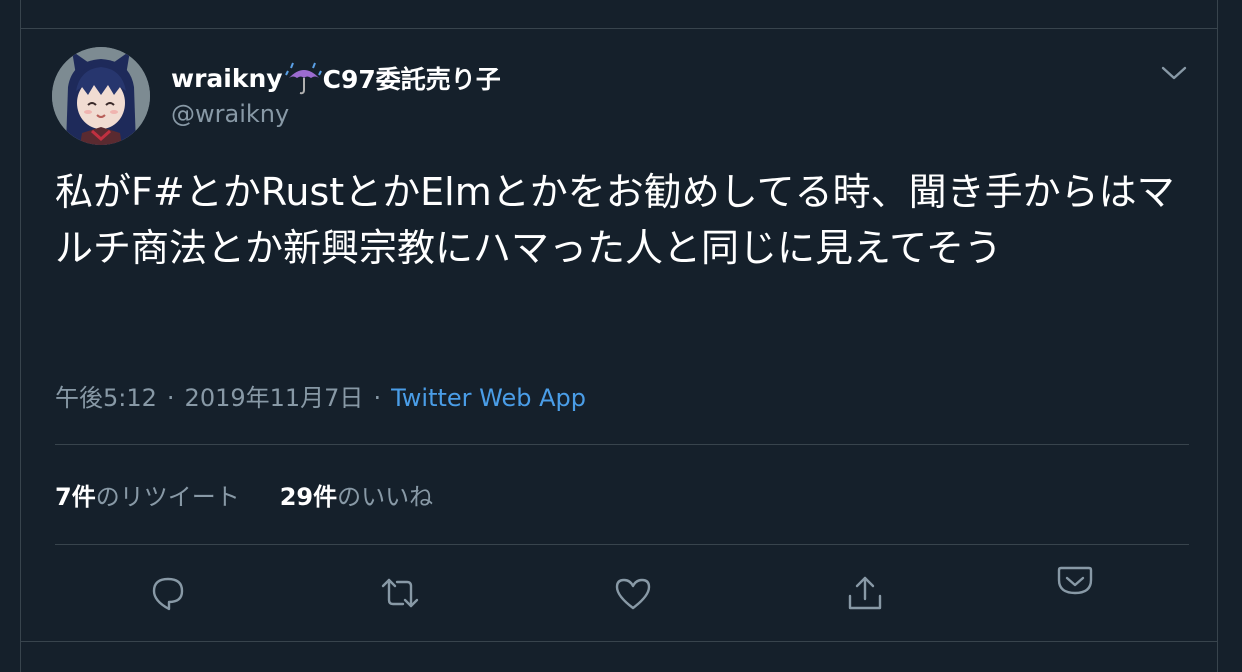 This screenshot has width=1242, height=672. I want to click on tweet-stats: 7件のリツイート 29件のいいね, so click(264, 494).